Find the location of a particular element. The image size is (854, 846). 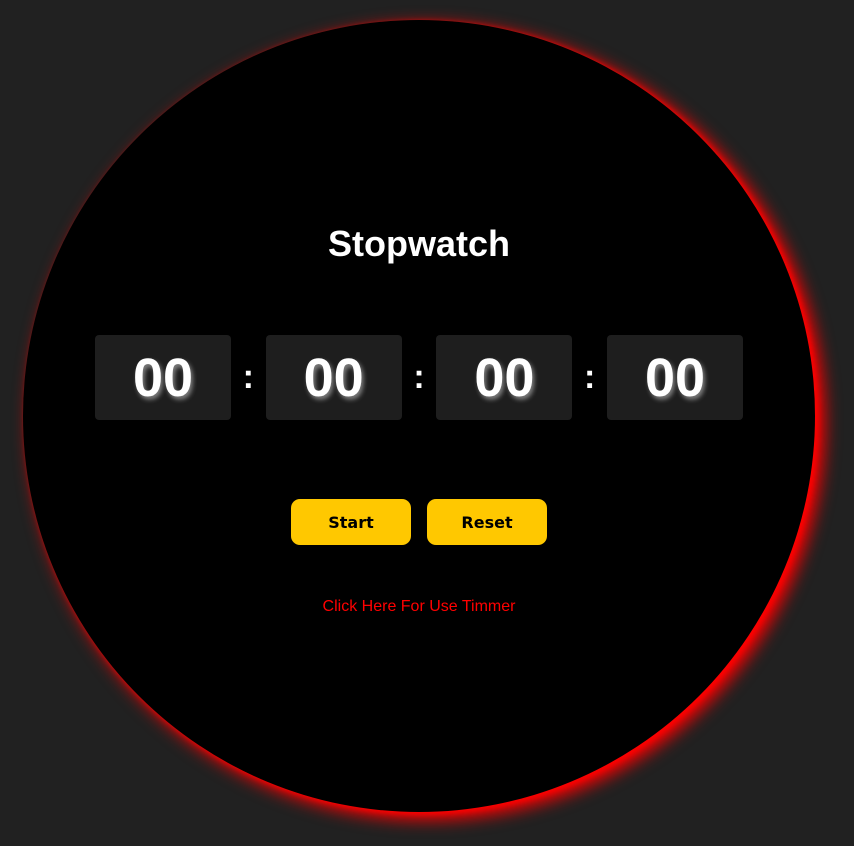

control-buttons: Start Reset is located at coordinates (419, 522).